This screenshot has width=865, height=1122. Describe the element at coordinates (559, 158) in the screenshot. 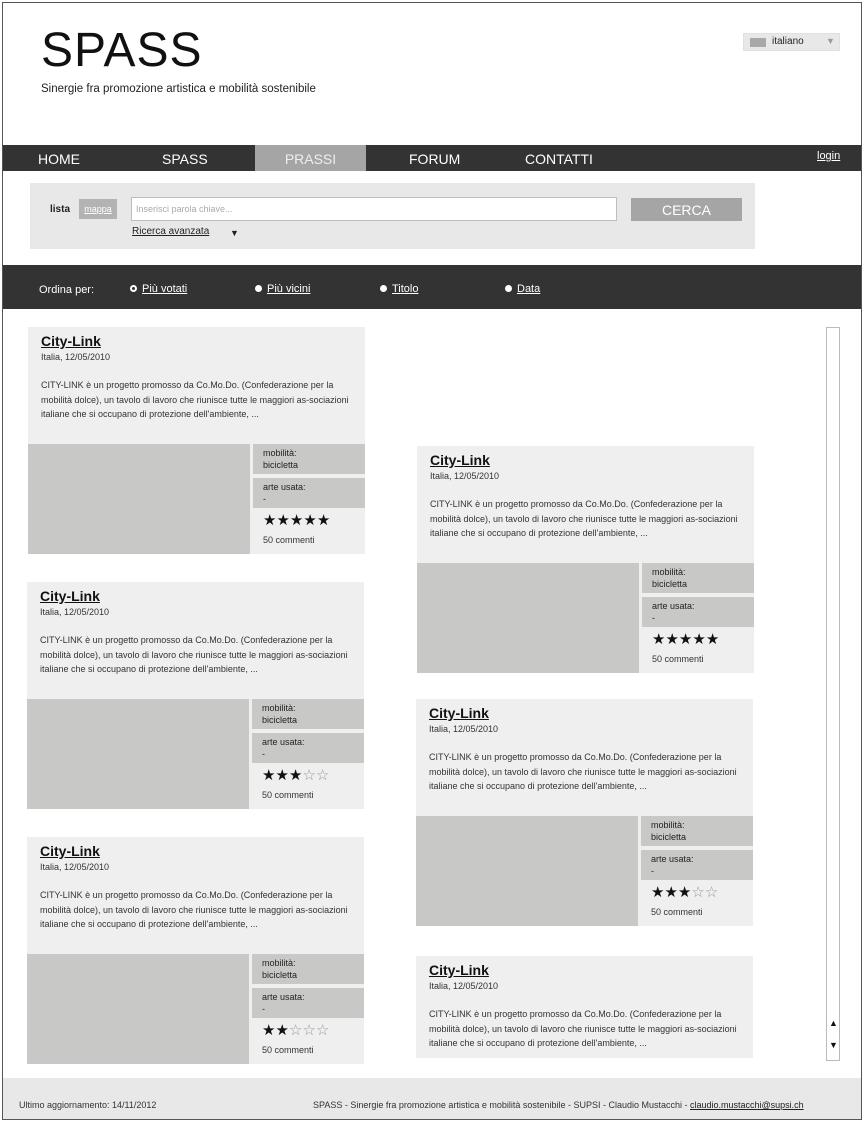

I see `nav-contatti: CONTATTI` at that location.